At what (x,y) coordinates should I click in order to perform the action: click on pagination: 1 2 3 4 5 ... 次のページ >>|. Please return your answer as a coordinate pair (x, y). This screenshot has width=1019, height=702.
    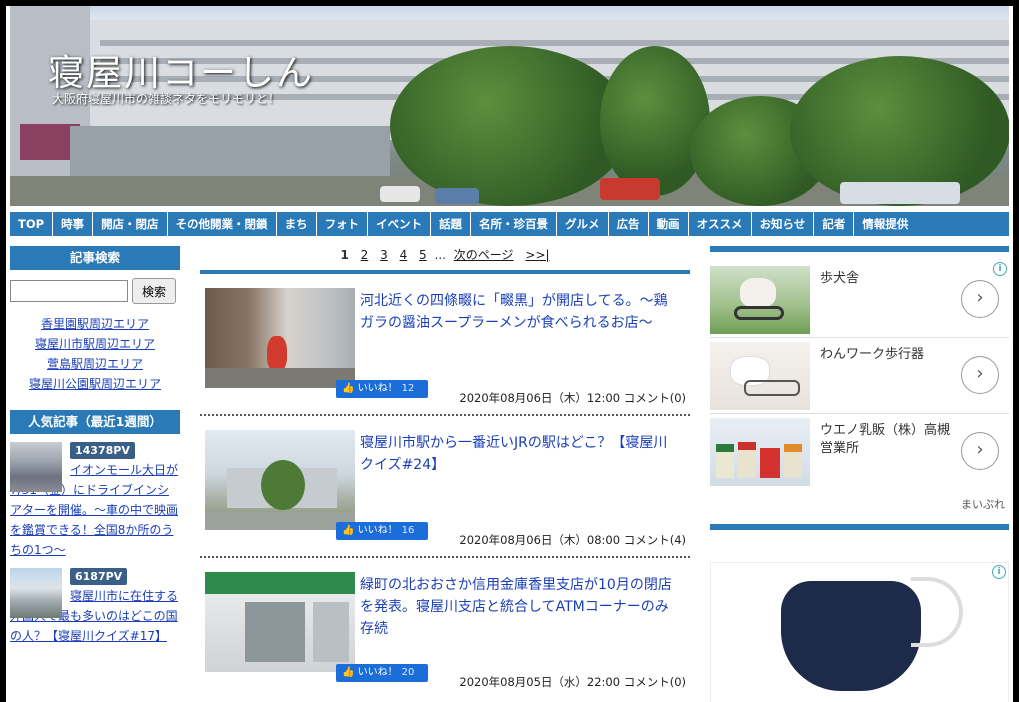
    Looking at the image, I should click on (445, 257).